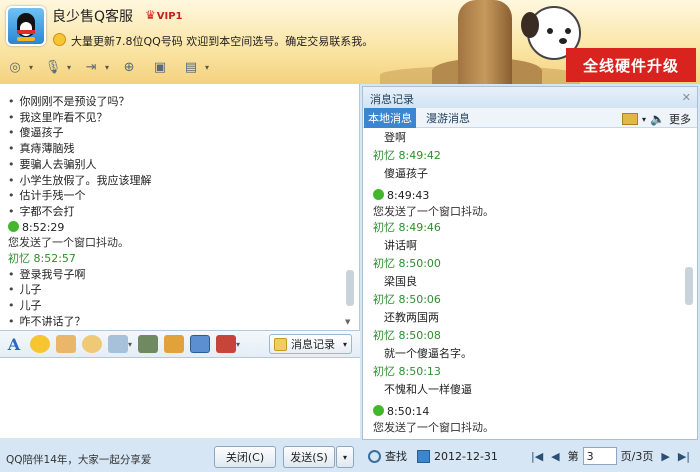  What do you see at coordinates (78, 459) in the screenshot?
I see `promo-text: QQ陪伴14年，大家一起分享爱` at bounding box center [78, 459].